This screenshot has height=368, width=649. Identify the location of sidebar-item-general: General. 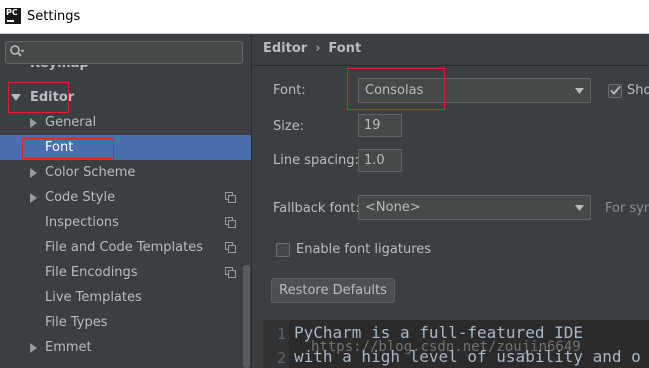
(125, 122).